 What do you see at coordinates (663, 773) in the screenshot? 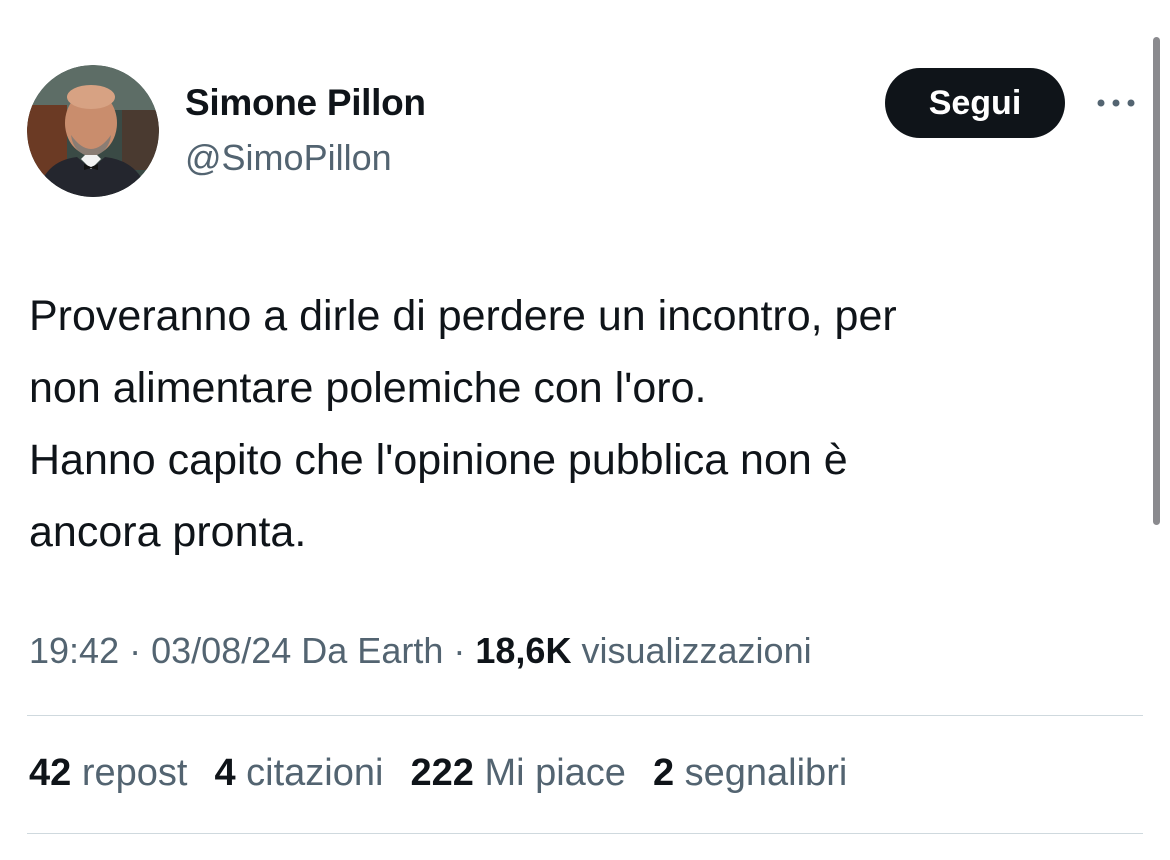
I see `bookmark-count: 2` at bounding box center [663, 773].